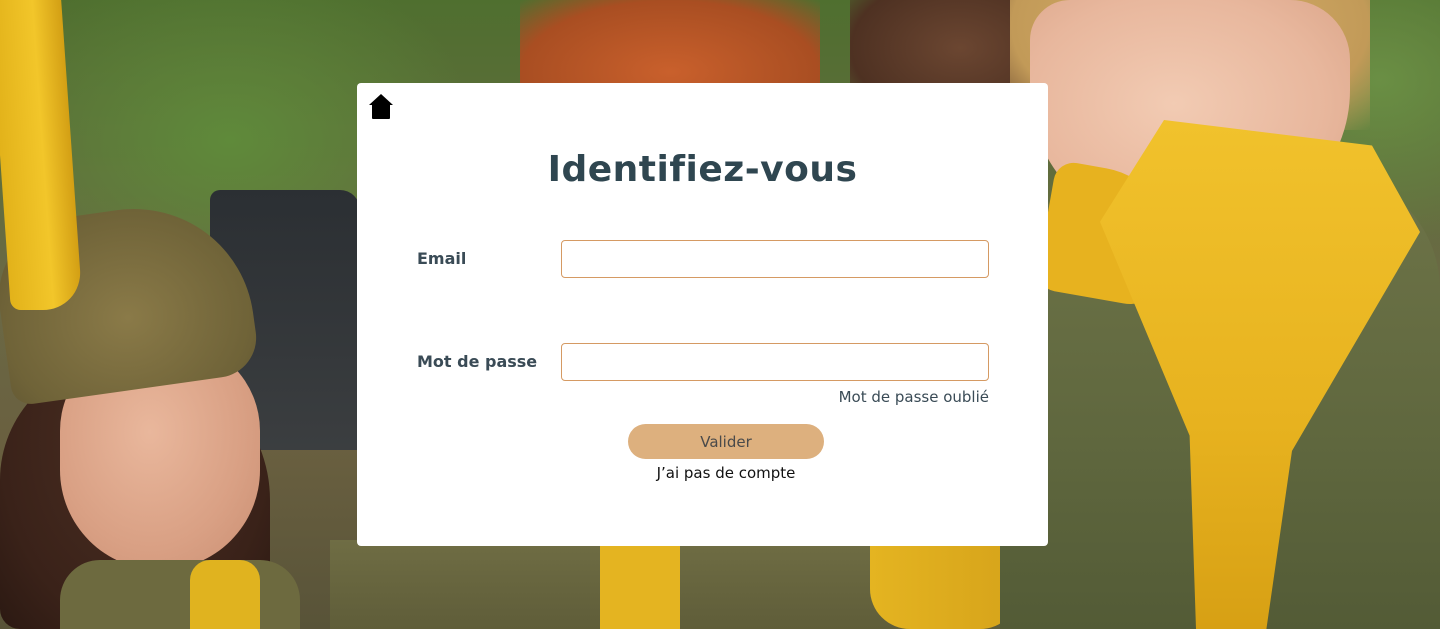 Image resolution: width=1440 pixels, height=629 pixels. What do you see at coordinates (442, 258) in the screenshot?
I see `email-label: Email` at bounding box center [442, 258].